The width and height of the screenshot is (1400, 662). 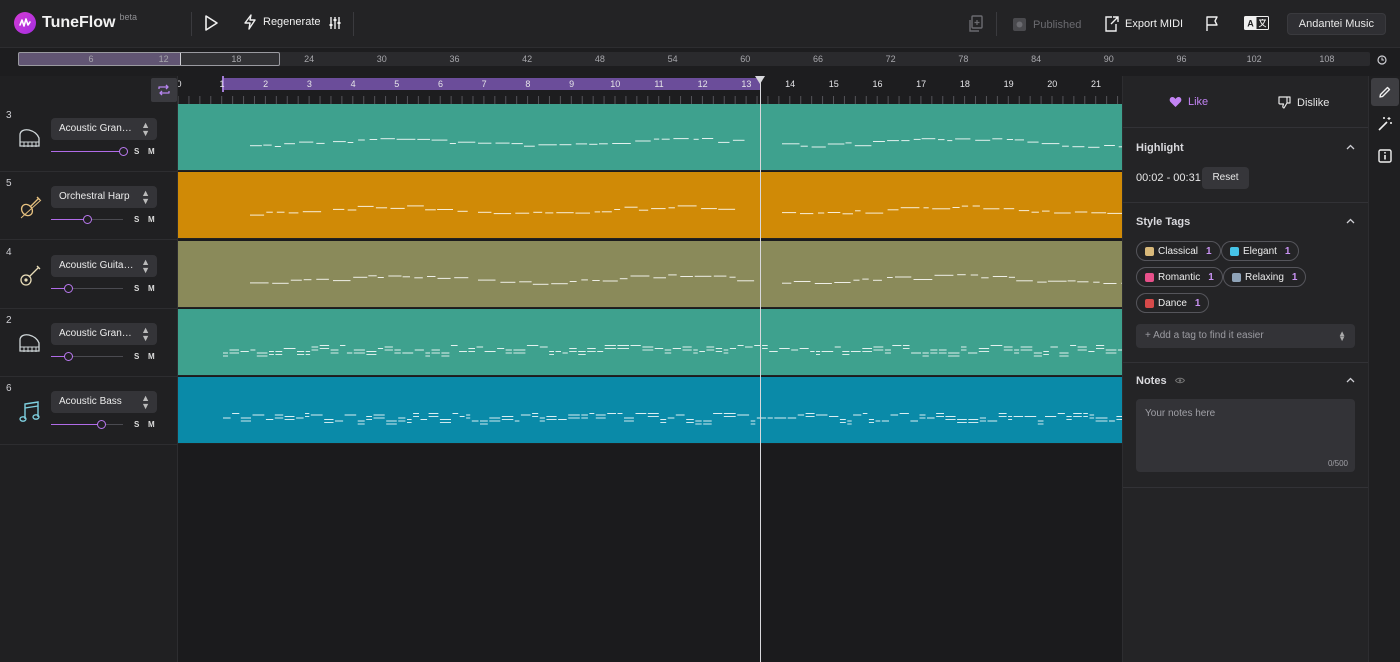 I want to click on playhead, so click(x=760, y=369).